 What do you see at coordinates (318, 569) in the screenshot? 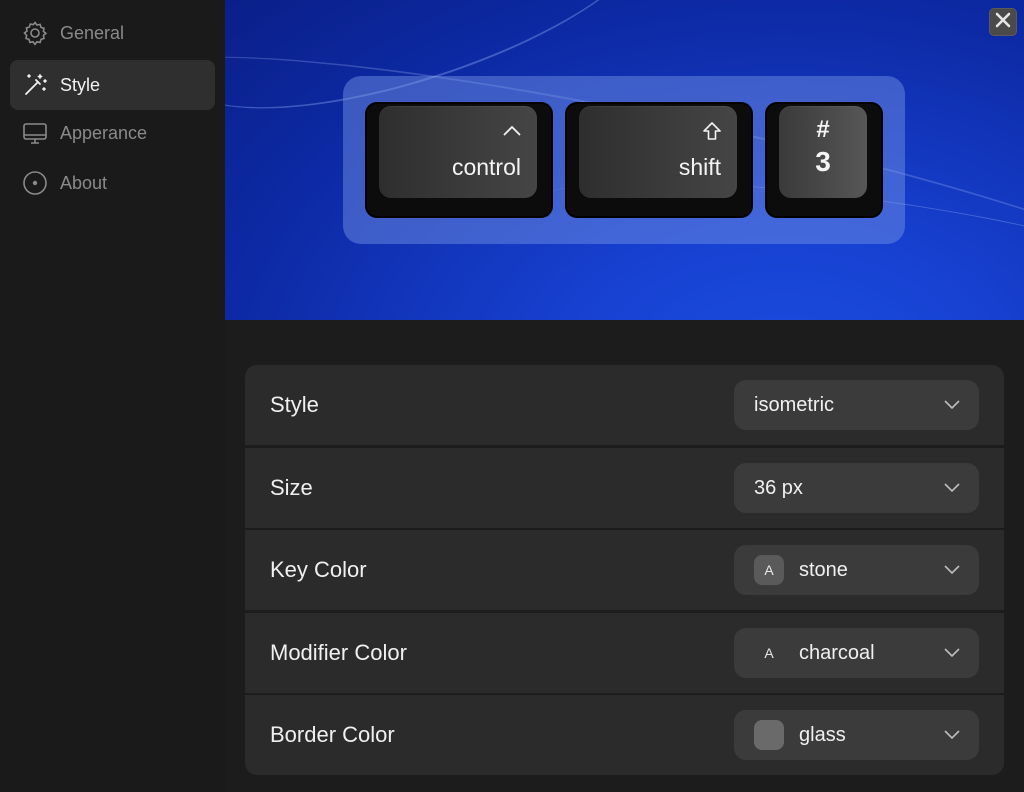
I see `setting-label: Key Color` at bounding box center [318, 569].